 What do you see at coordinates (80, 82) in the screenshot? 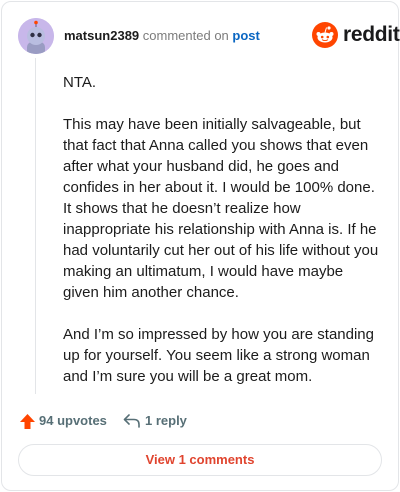
I see `comment-paragraph: NTA.` at bounding box center [80, 82].